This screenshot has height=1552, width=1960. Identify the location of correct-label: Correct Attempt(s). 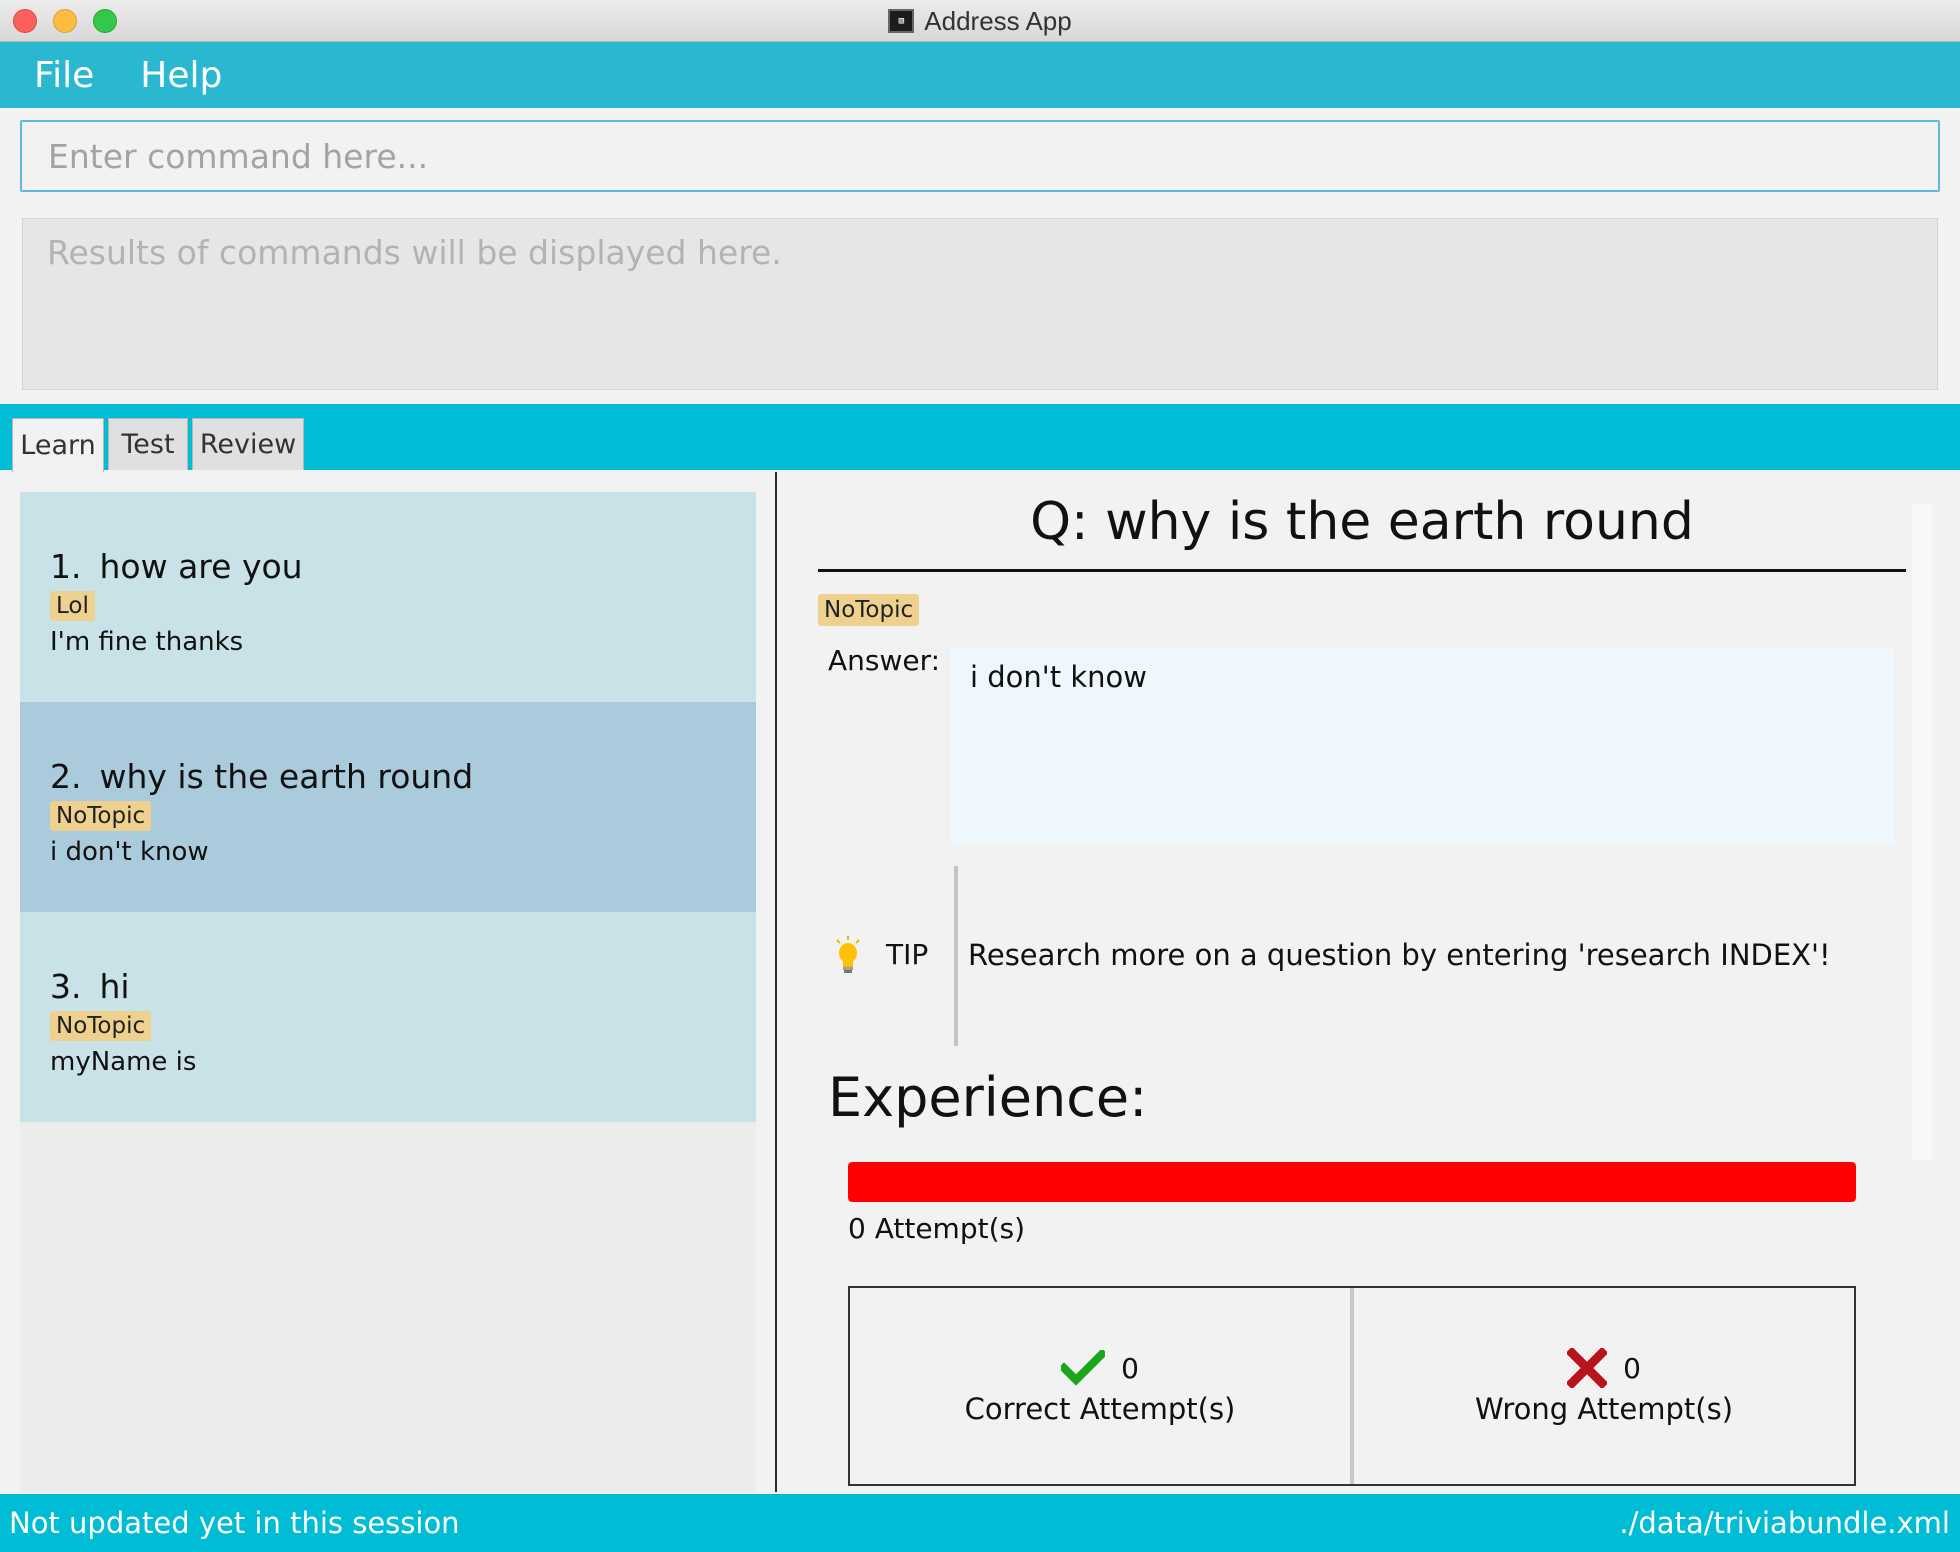
(1100, 1409).